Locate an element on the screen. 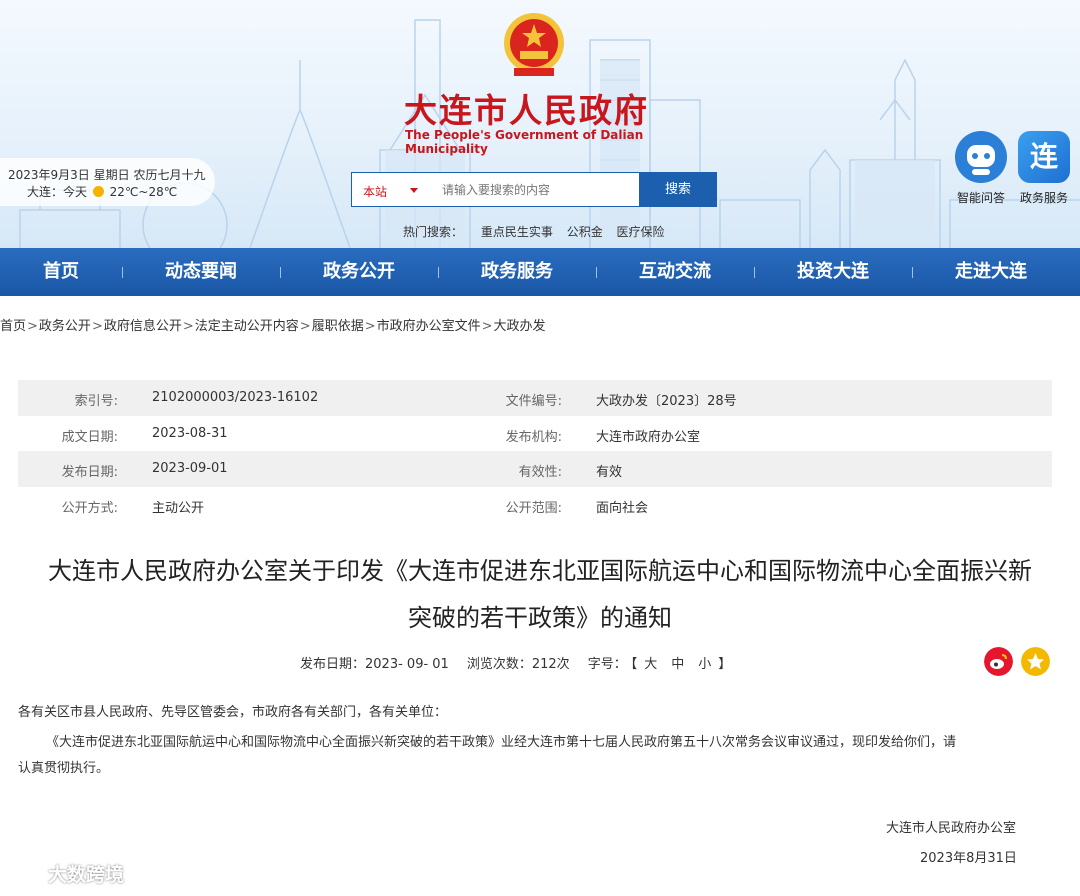  meta-key: 成文日期: is located at coordinates (89, 437).